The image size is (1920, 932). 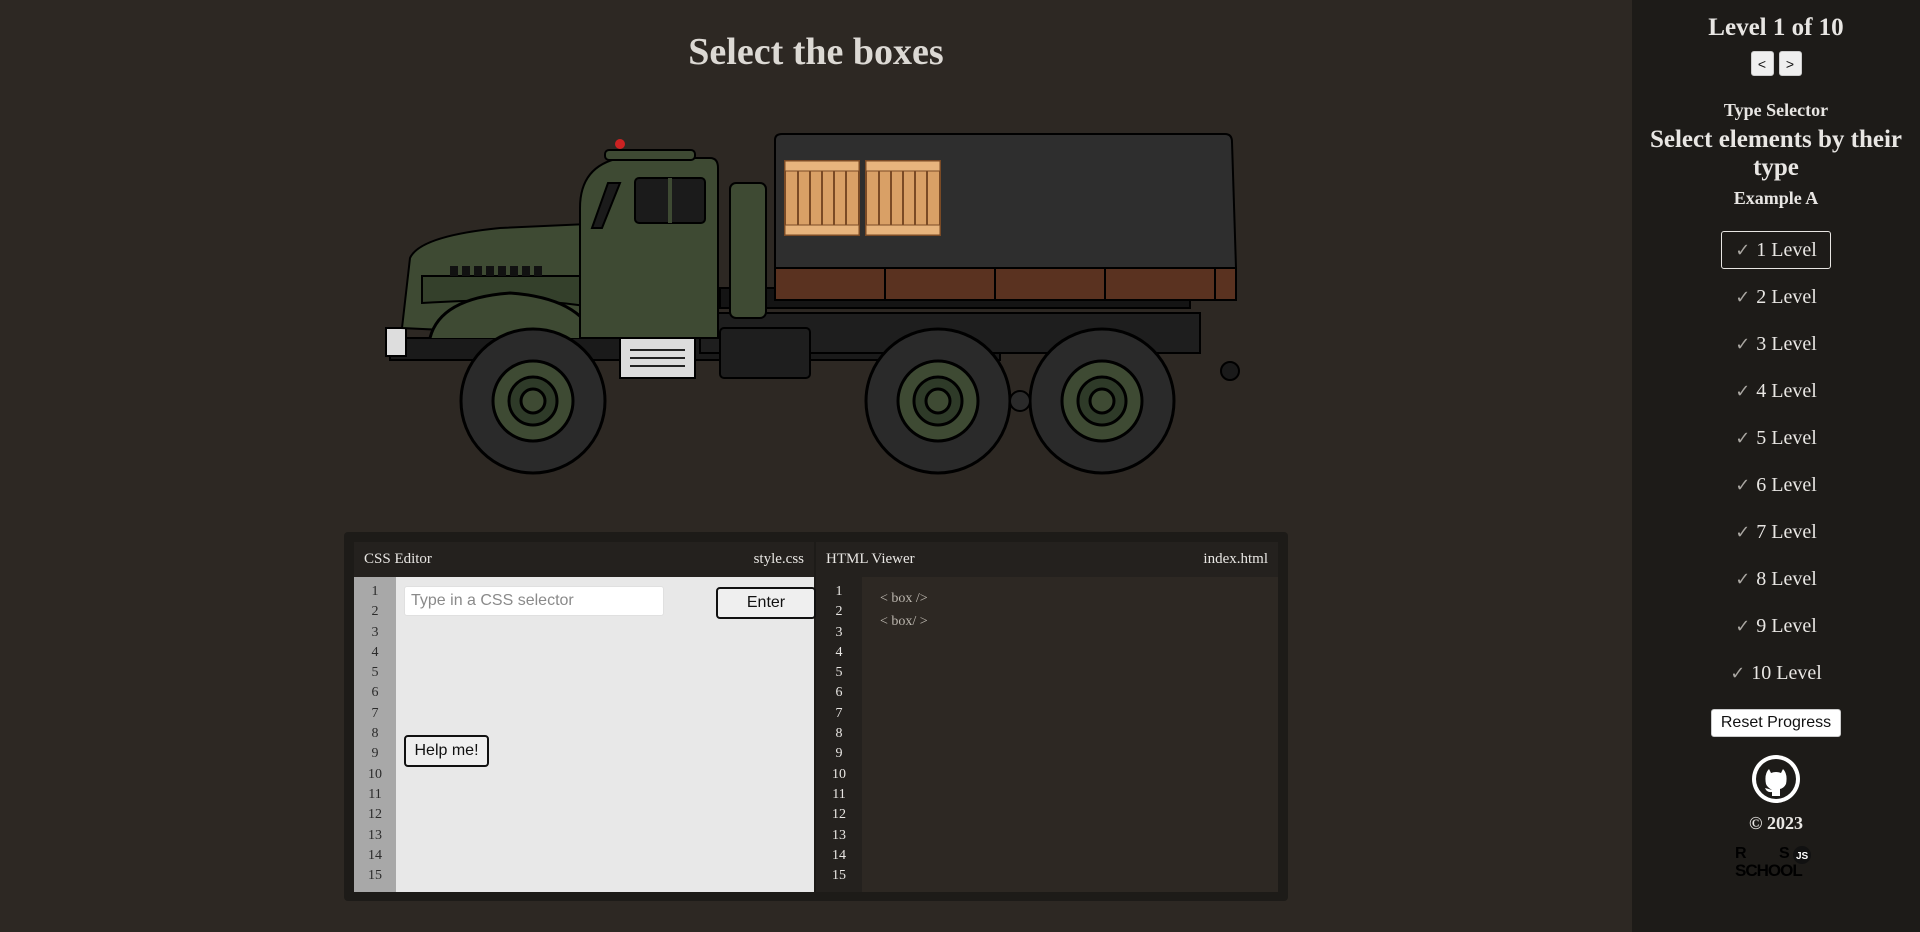 I want to click on page-title: Select the boxes, so click(x=816, y=52).